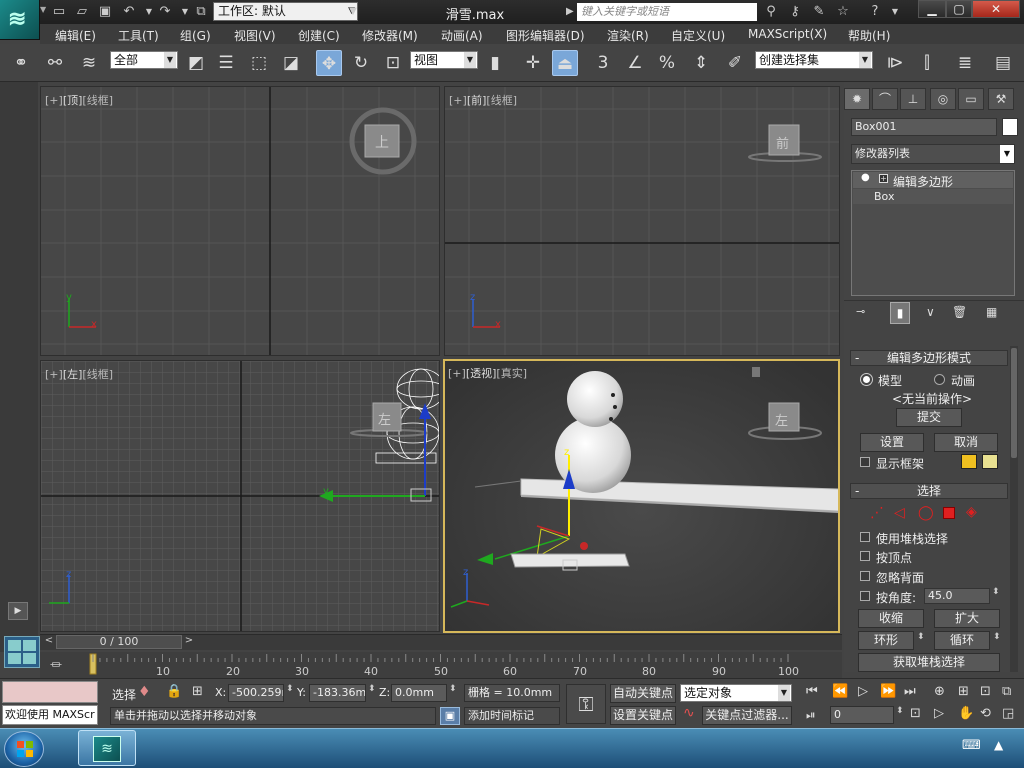 The width and height of the screenshot is (1024, 768). What do you see at coordinates (900, 711) in the screenshot?
I see `frame-spinner-icon: ⬍` at bounding box center [900, 711].